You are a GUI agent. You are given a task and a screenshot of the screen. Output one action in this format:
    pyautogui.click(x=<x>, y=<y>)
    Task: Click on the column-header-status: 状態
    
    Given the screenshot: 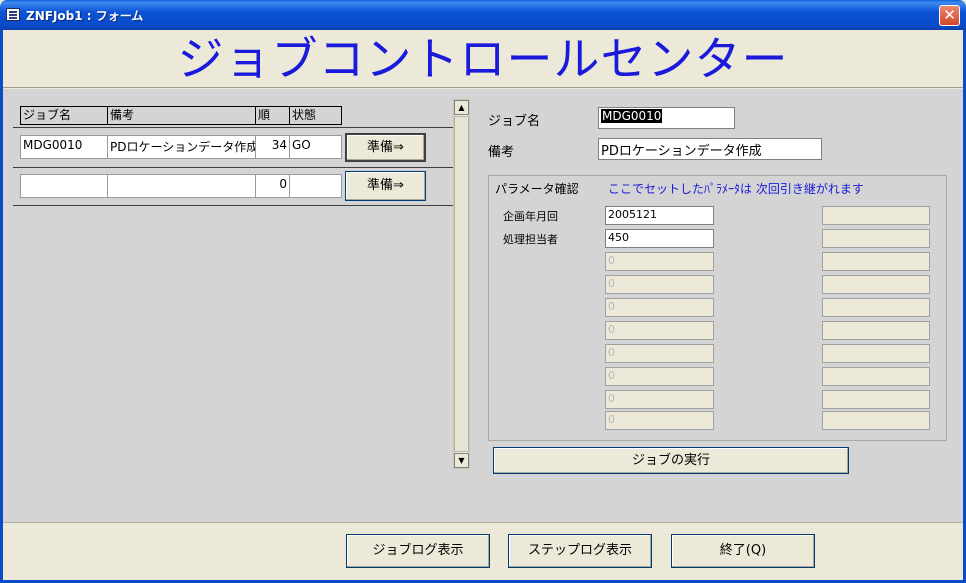 What is the action you would take?
    pyautogui.click(x=315, y=115)
    